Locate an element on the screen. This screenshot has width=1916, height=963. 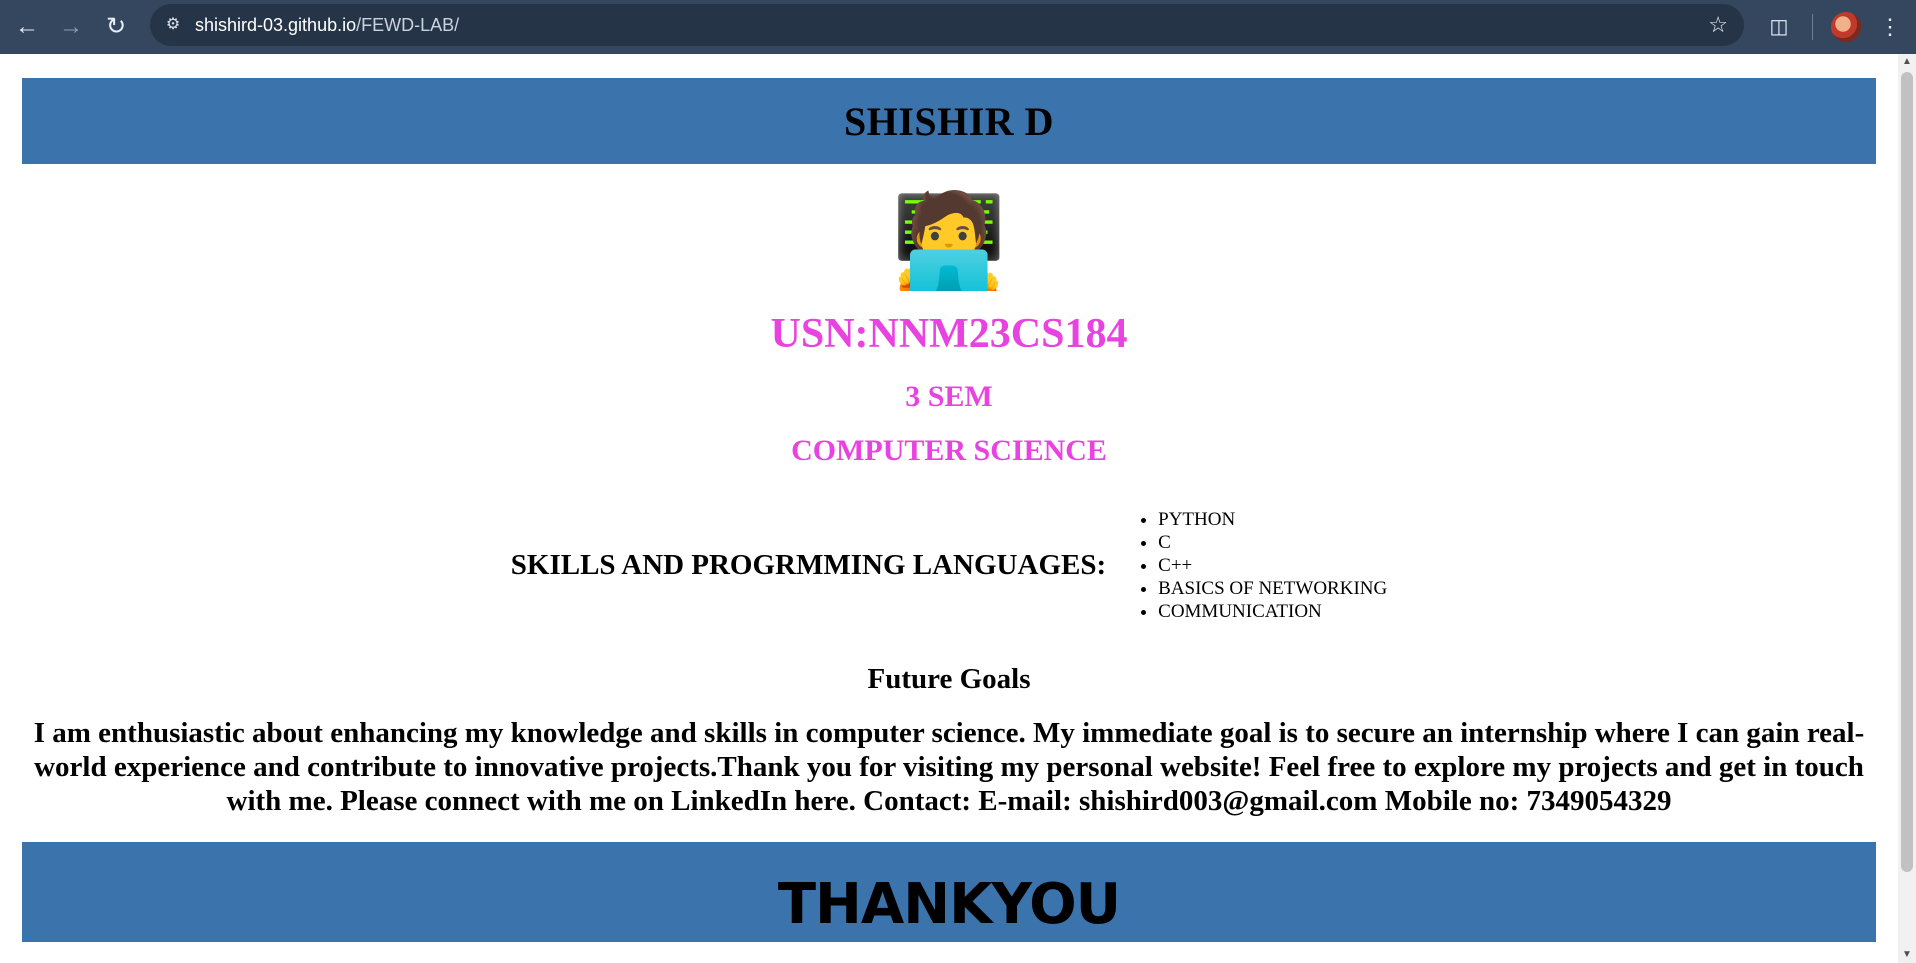
site-info-icon: ⚙ is located at coordinates (173, 25).